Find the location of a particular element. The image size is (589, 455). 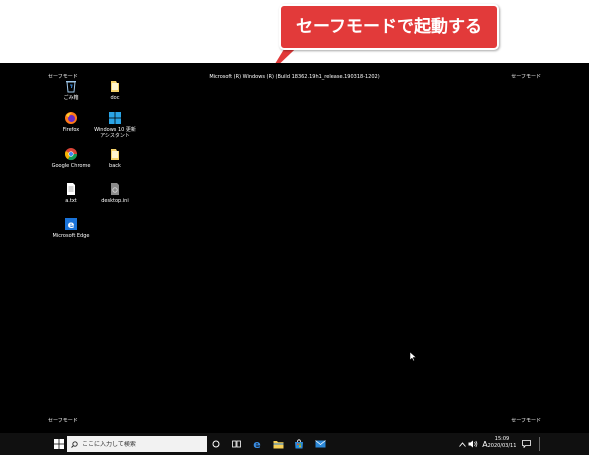

desktop-icon-update-assistant: Windows 10 更新アシスタント is located at coordinates (115, 125).